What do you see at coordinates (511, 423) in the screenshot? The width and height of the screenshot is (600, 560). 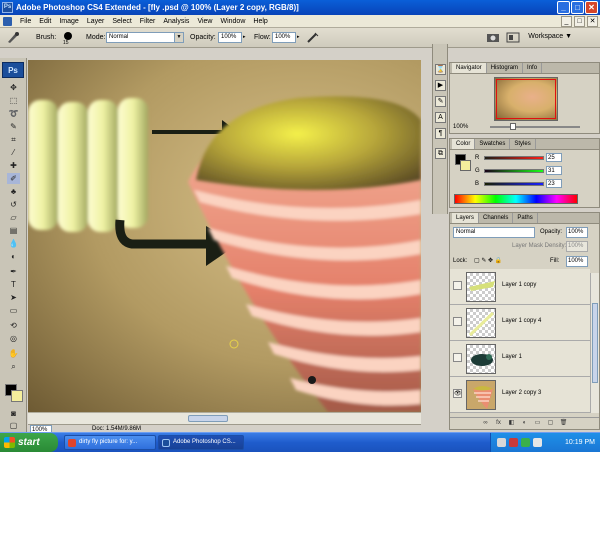 I see `mask-icon: ◧` at bounding box center [511, 423].